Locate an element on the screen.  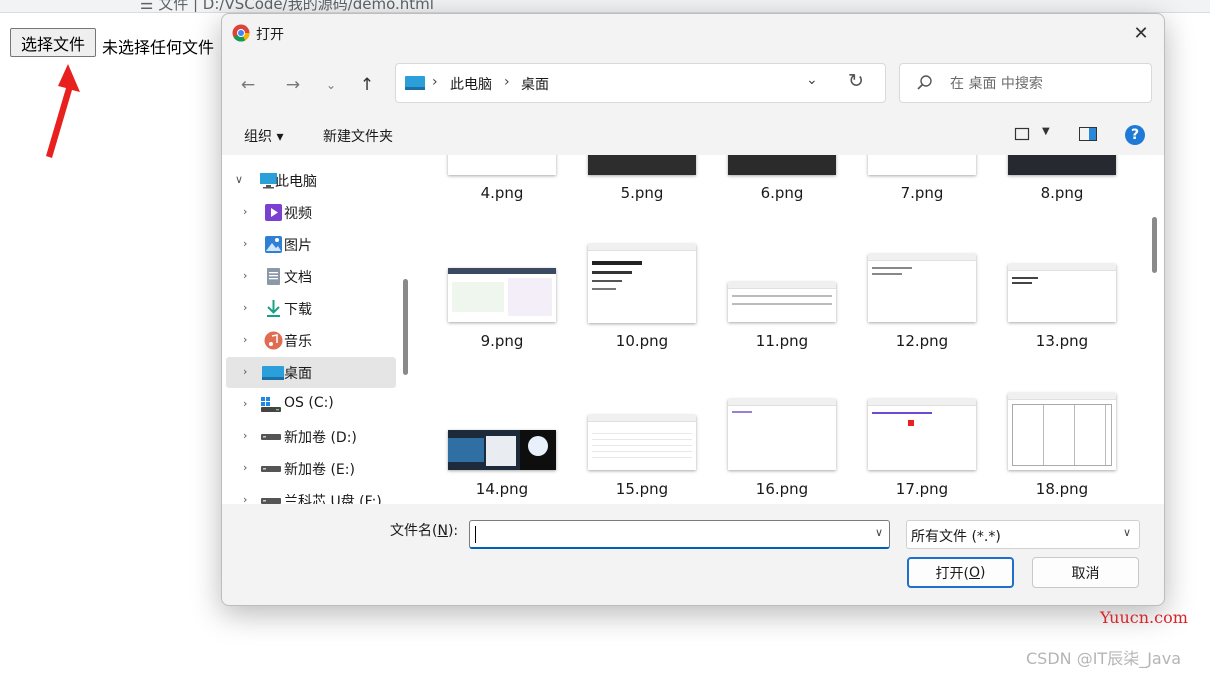
document-icon is located at coordinates (273, 276).